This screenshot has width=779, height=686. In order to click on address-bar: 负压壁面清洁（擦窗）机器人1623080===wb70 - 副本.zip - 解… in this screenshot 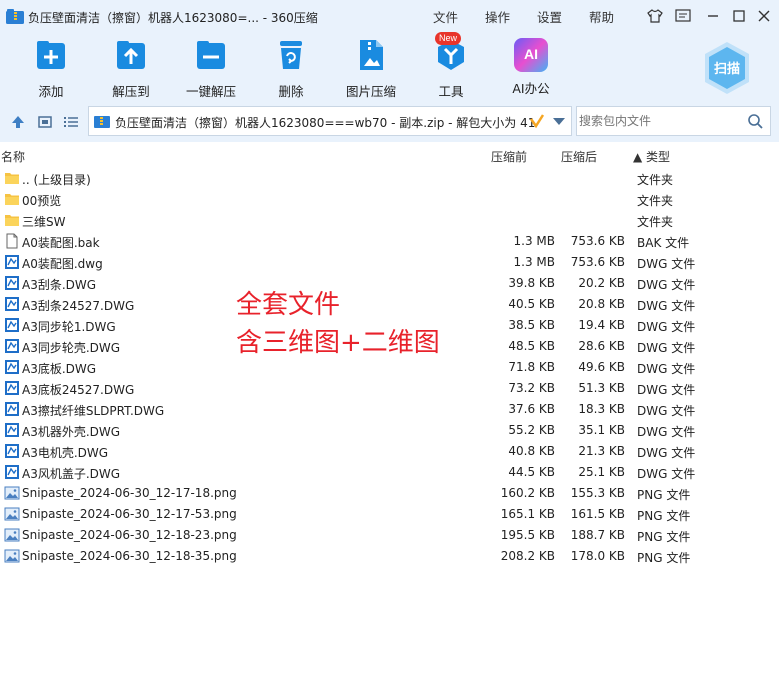, I will do `click(389, 122)`.